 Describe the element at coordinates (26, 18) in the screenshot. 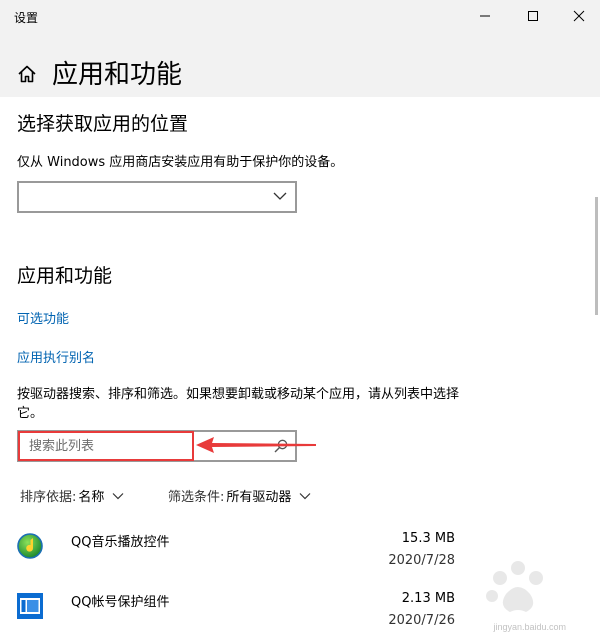

I see `window-title: 设置` at that location.